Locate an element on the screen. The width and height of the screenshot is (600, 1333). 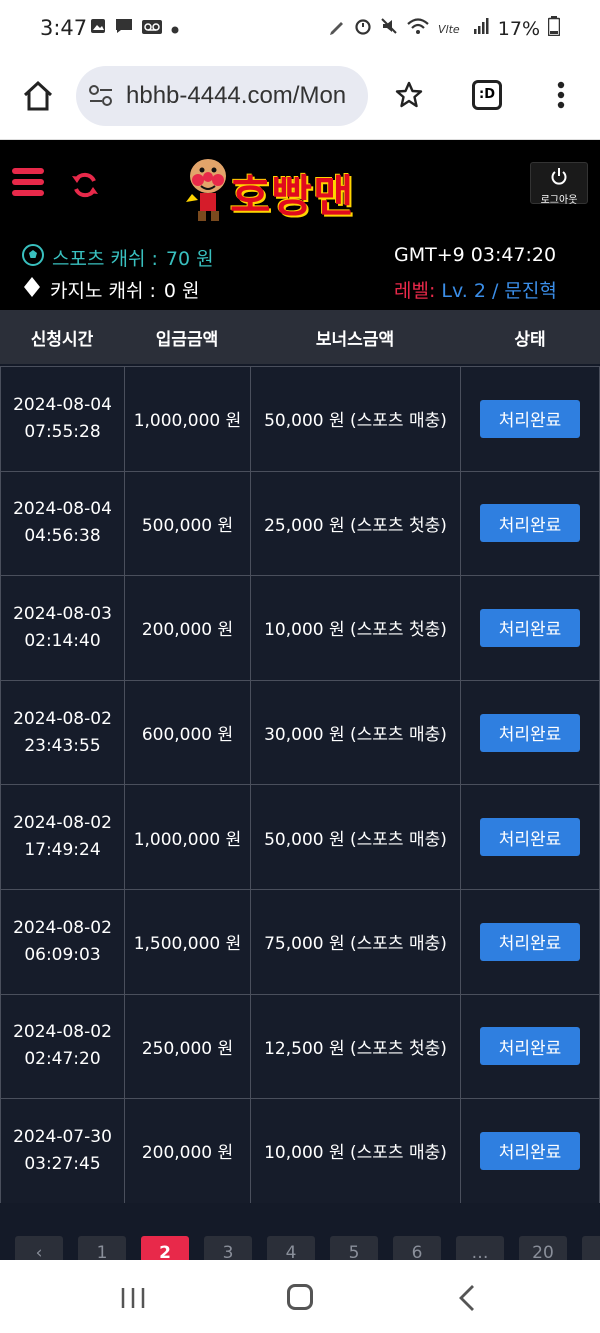
home-nav-icon is located at coordinates (300, 1297).